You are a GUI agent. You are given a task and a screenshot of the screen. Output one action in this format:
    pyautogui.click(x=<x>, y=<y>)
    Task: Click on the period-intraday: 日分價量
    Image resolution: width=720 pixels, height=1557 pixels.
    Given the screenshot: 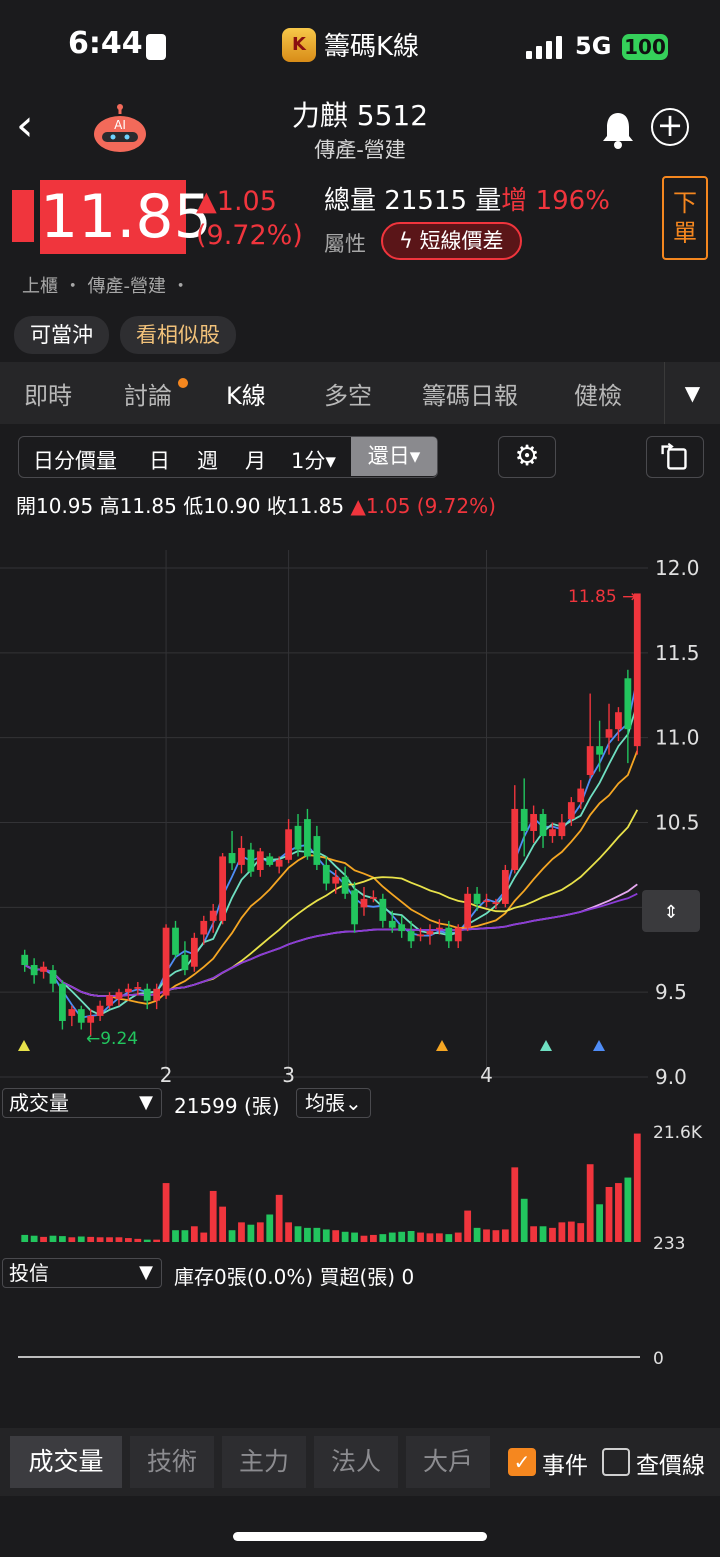 What is the action you would take?
    pyautogui.click(x=75, y=460)
    